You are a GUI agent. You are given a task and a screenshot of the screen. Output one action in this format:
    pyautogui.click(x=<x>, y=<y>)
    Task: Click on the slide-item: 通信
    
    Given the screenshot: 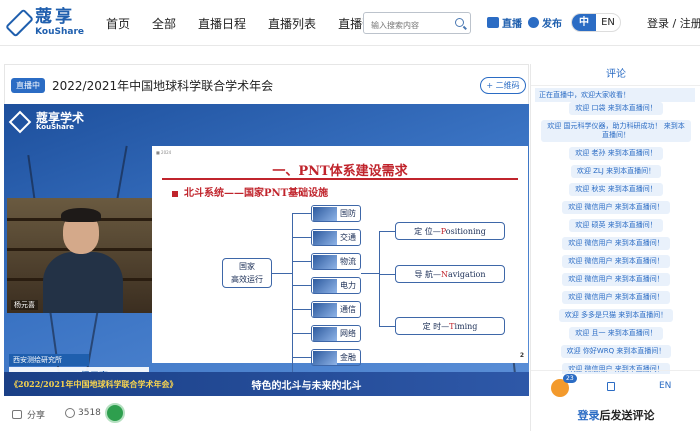 What is the action you would take?
    pyautogui.click(x=336, y=309)
    